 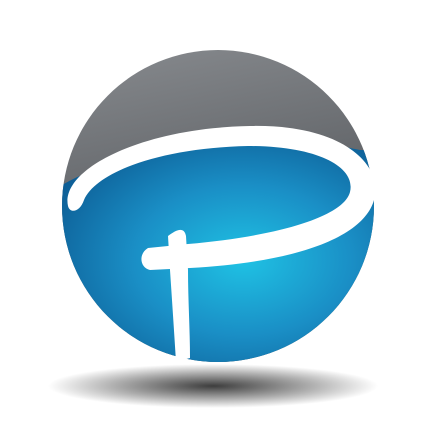 I want to click on ground-shadow, so click(x=213, y=386).